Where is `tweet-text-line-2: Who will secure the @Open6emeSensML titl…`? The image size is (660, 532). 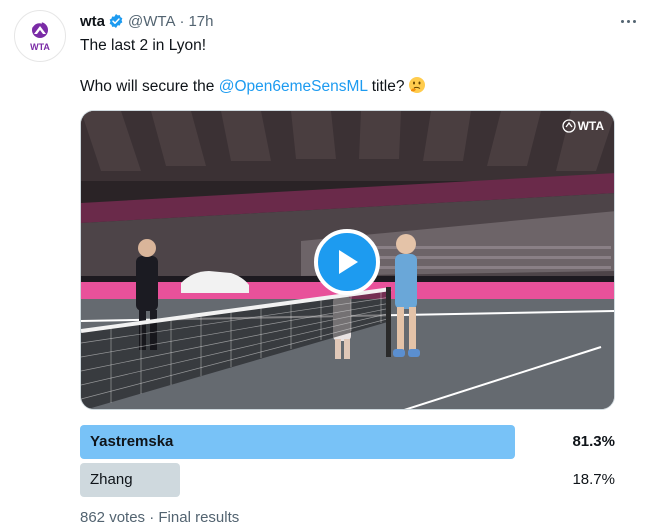
tweet-text-line-2: Who will secure the @Open6emeSensML titl… is located at coordinates (253, 86).